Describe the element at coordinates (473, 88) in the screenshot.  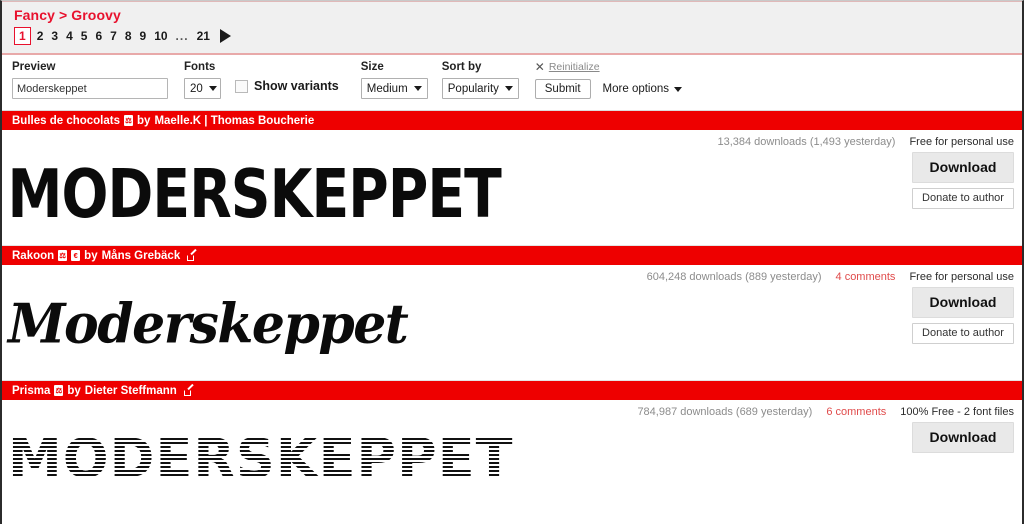
I see `sort-by-value: Popularity` at that location.